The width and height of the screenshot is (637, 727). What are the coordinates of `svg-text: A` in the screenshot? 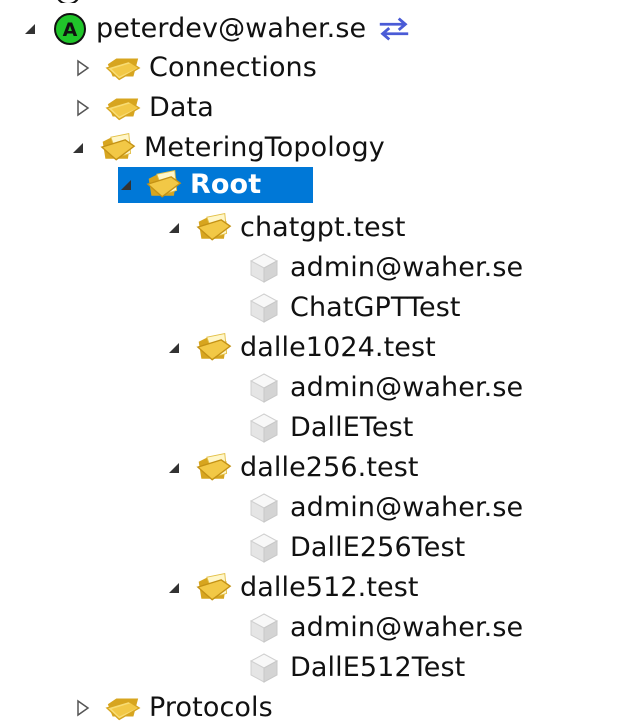 It's located at (70, 30).